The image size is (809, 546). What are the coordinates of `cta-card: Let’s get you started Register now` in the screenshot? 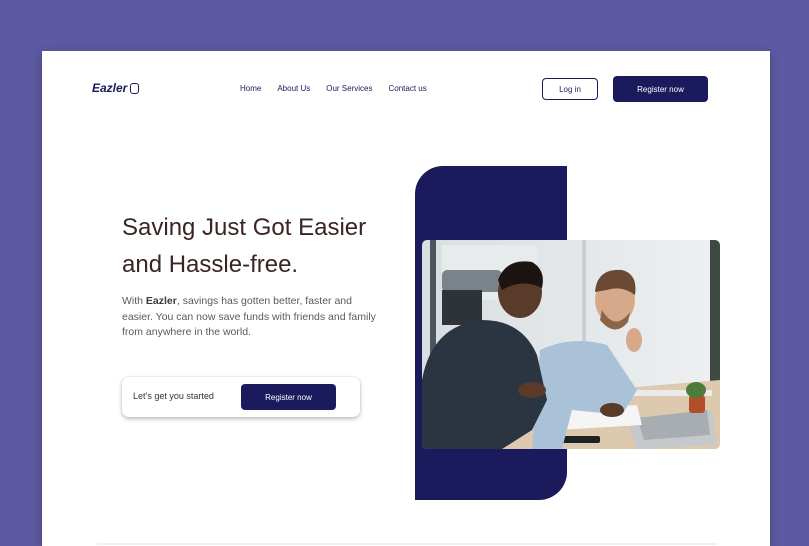 It's located at (241, 397).